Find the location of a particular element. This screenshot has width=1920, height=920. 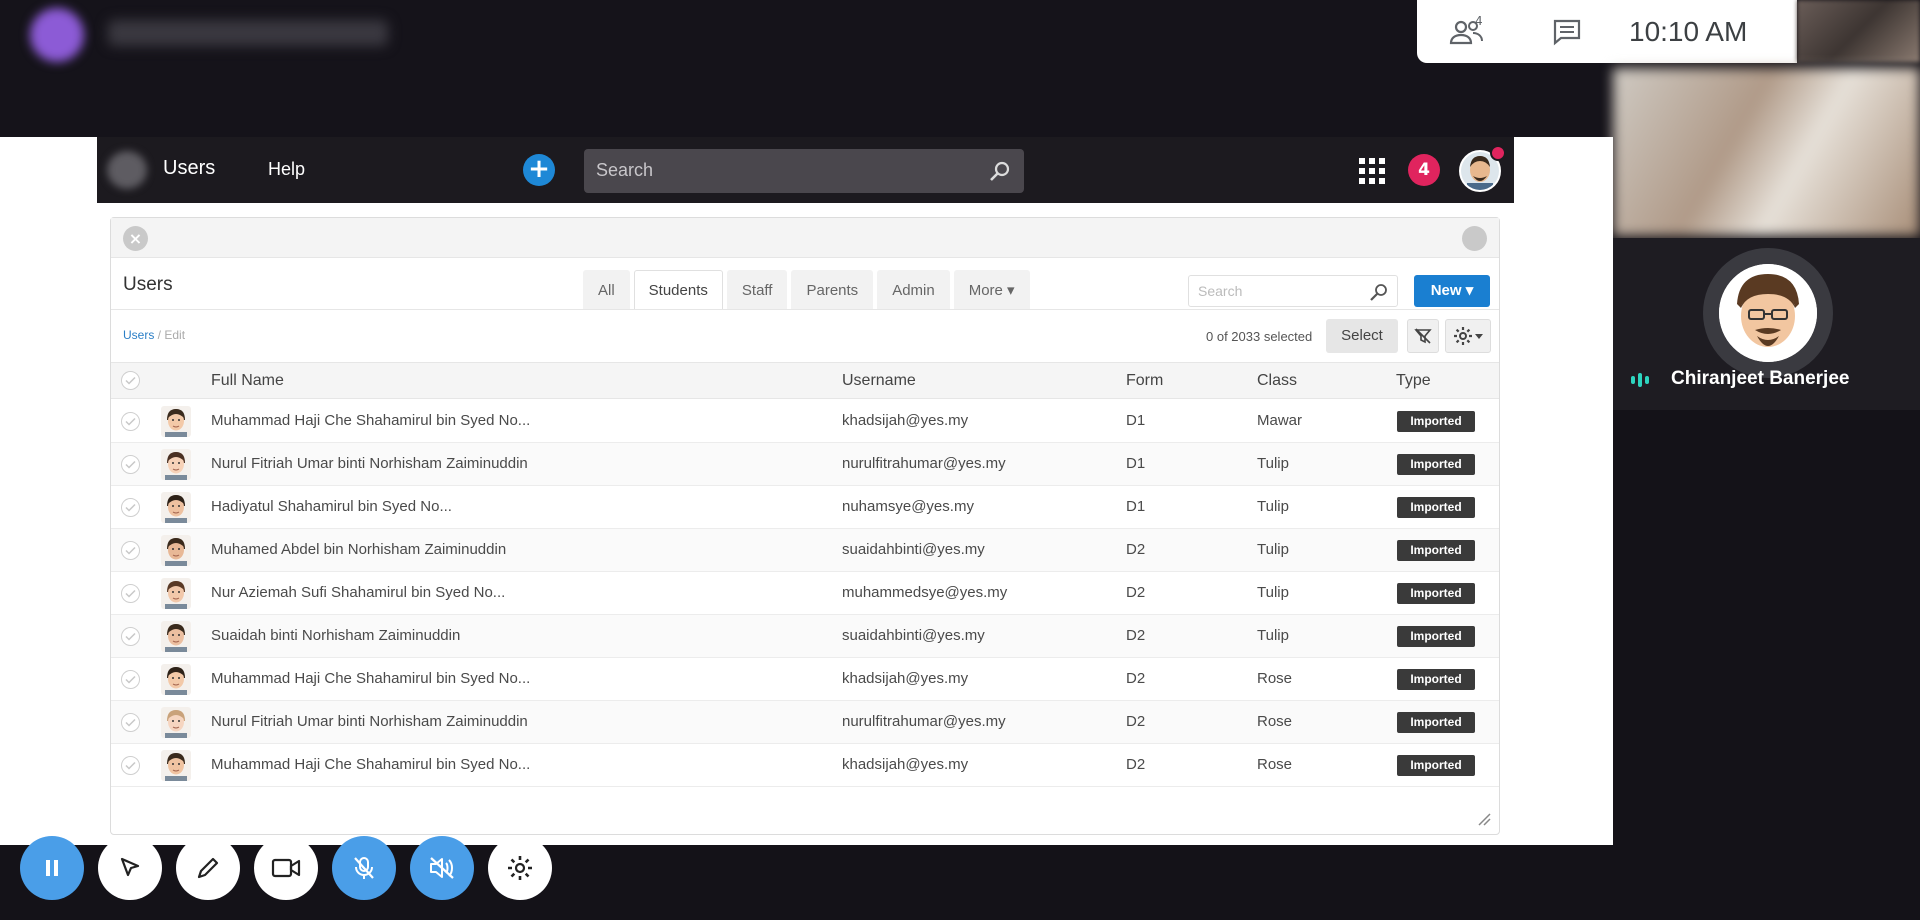

meeting-header is located at coordinates (806, 68).